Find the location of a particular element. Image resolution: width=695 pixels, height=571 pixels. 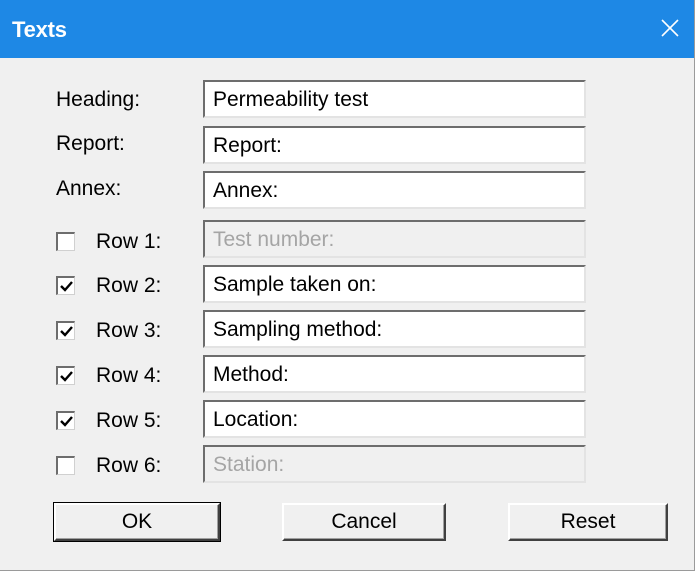

row-6-label: Row 6: is located at coordinates (129, 465).